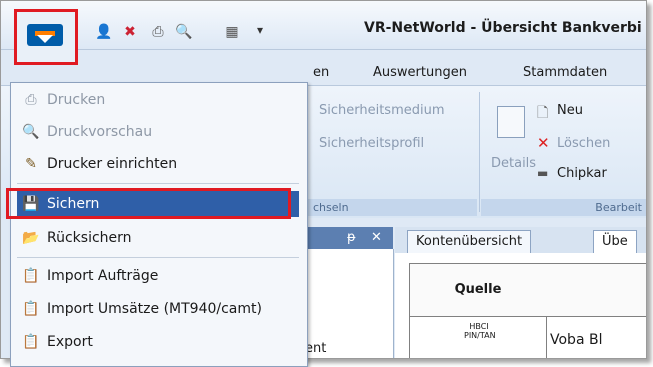  Describe the element at coordinates (583, 143) in the screenshot. I see `delete-button: Löschen` at that location.